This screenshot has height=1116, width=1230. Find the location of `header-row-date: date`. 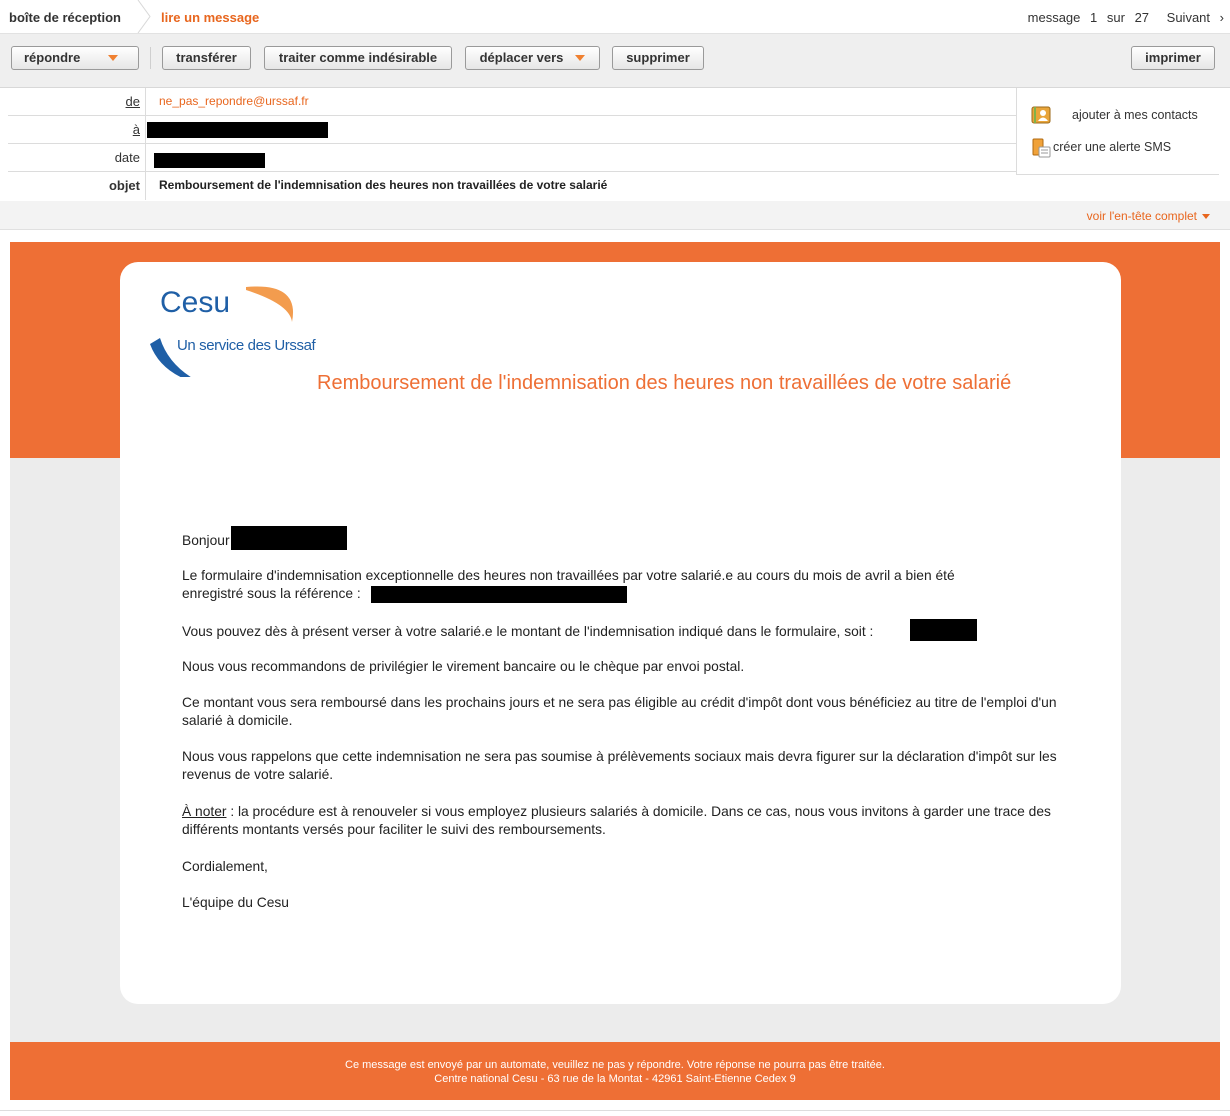

header-row-date: date is located at coordinates (512, 158).